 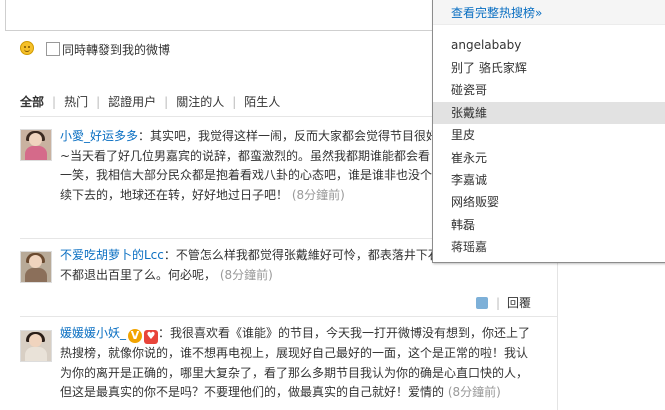 I want to click on hot-search-item: 蒋瑶嘉, so click(x=549, y=247).